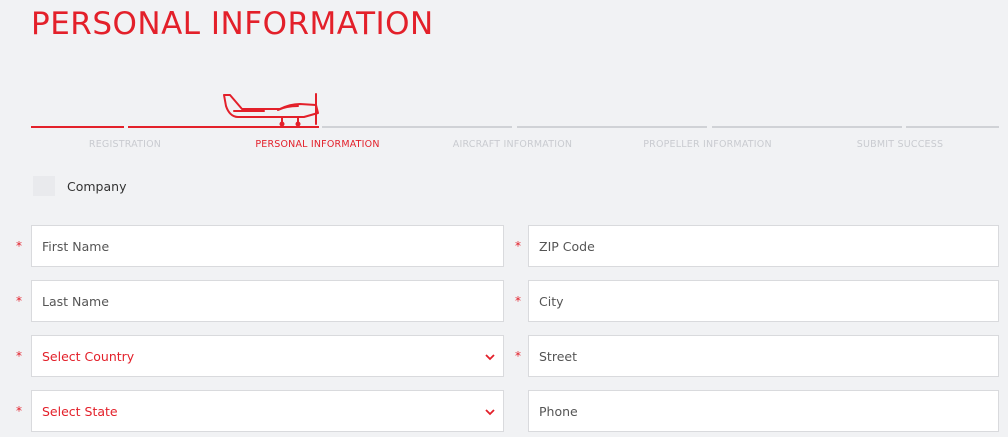  What do you see at coordinates (612, 127) in the screenshot?
I see `progress-segment-propeller-information` at bounding box center [612, 127].